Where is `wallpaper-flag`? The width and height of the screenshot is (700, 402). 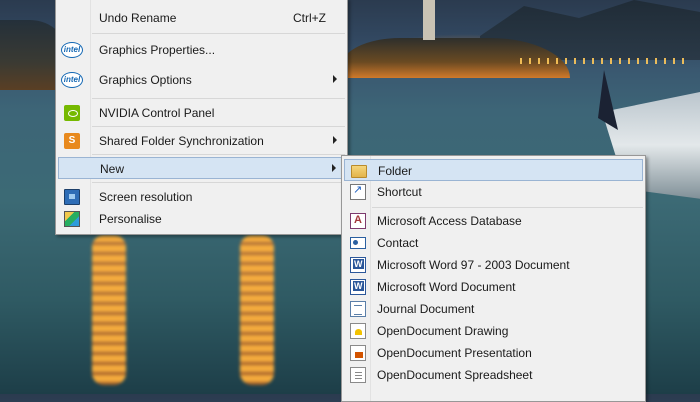 wallpaper-flag is located at coordinates (608, 100).